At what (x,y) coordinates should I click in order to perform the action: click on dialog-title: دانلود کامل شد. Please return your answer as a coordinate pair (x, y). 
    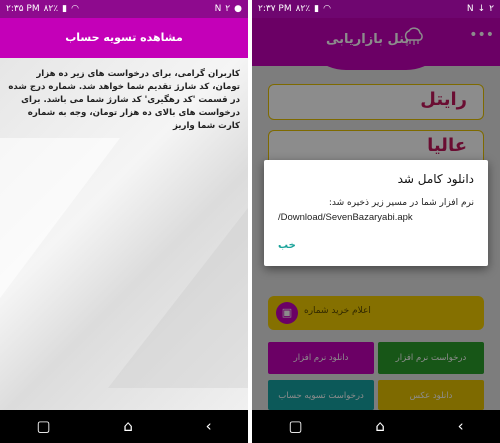
    Looking at the image, I should click on (435, 179).